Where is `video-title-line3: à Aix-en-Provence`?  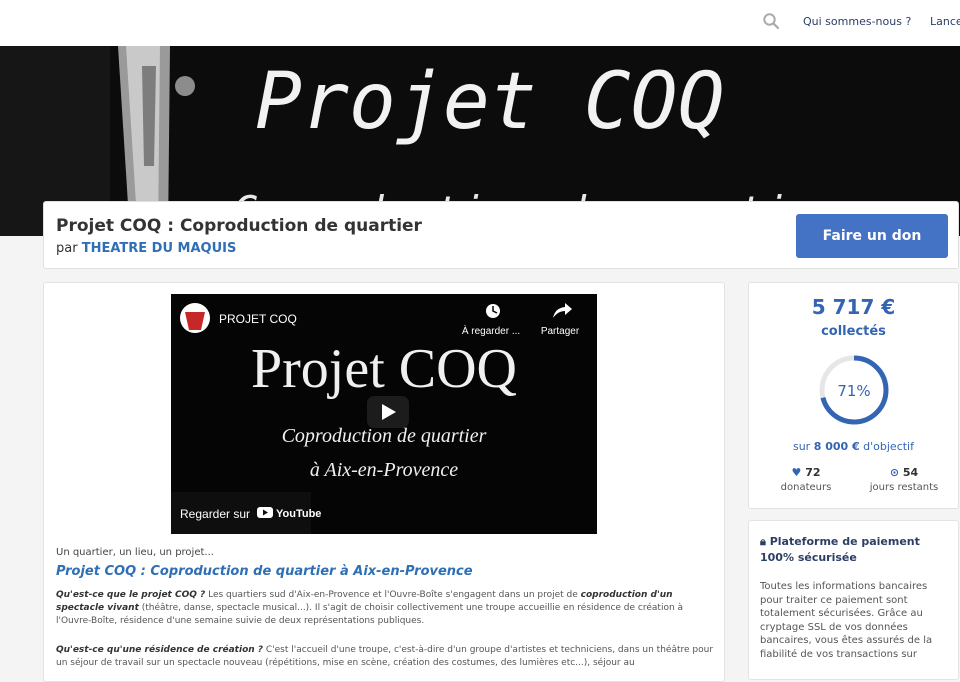 video-title-line3: à Aix-en-Provence is located at coordinates (384, 470).